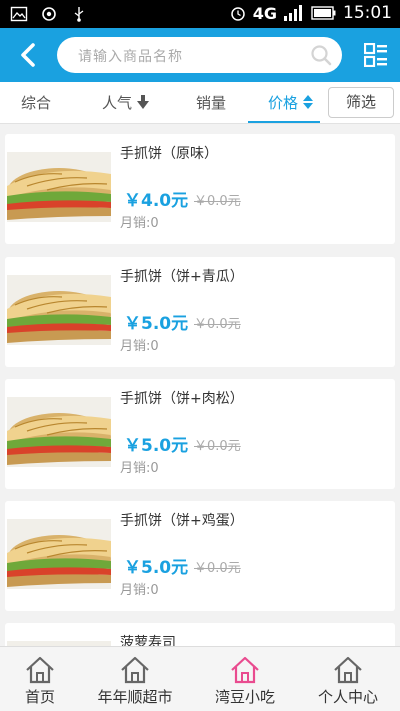 This screenshot has width=400, height=711. Describe the element at coordinates (284, 122) in the screenshot. I see `active-sort-indicator` at that location.